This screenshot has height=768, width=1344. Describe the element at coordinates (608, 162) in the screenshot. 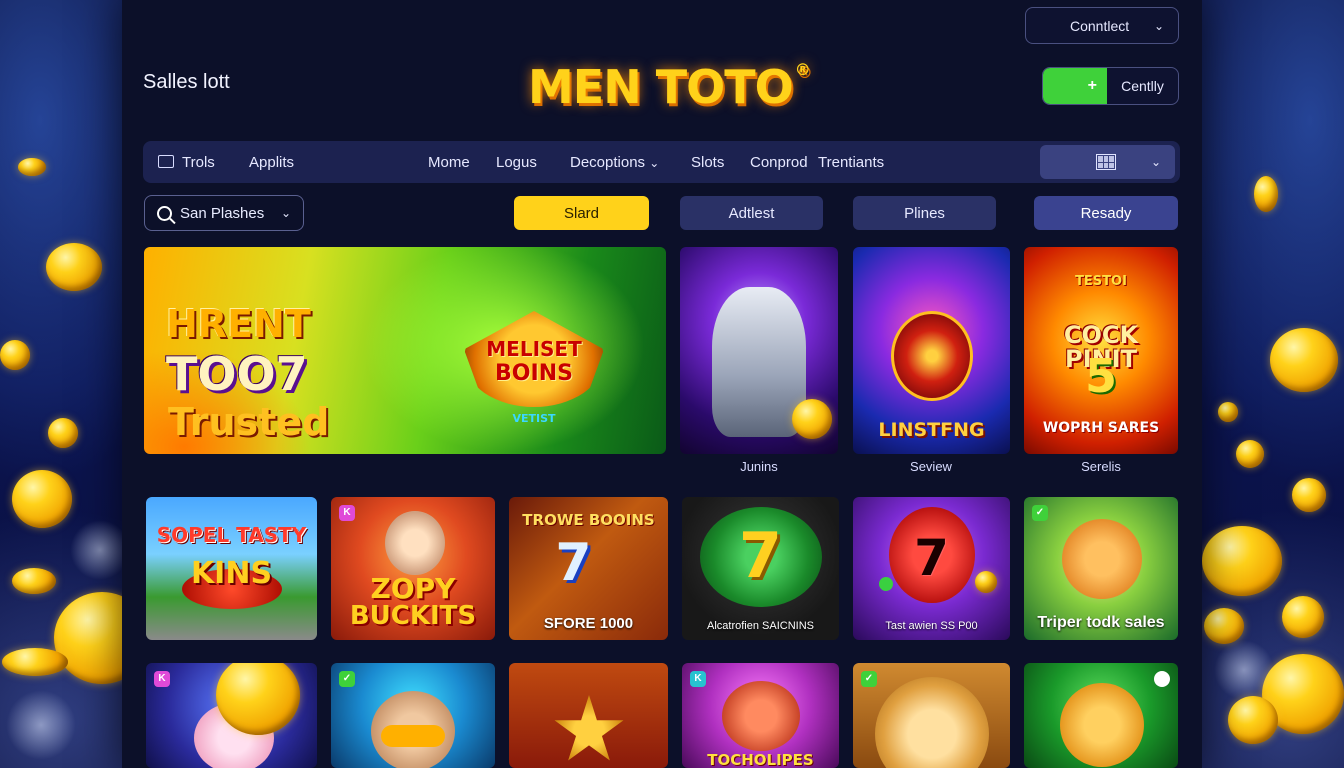

I see `nav-label: Decoptions` at that location.